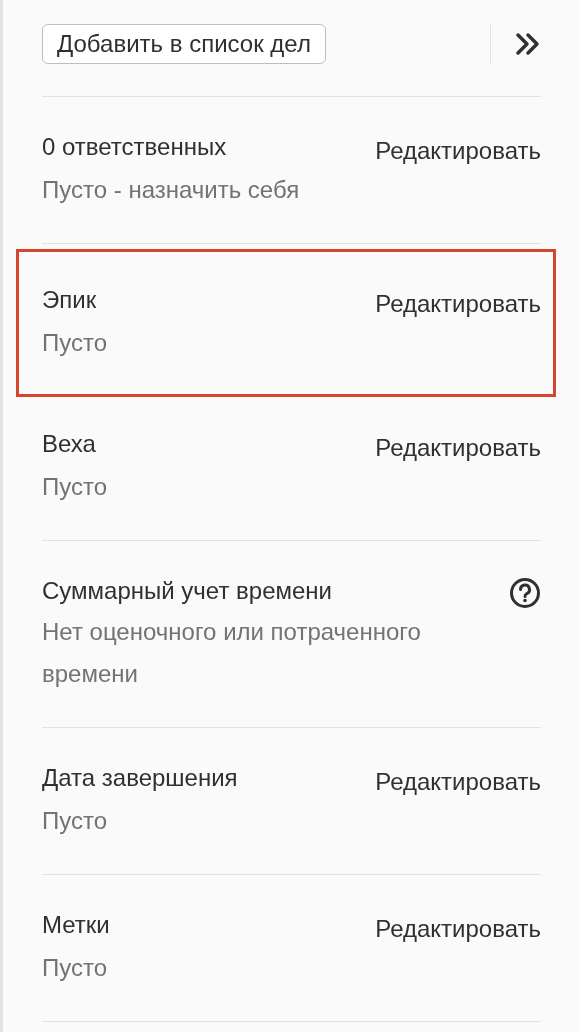 The width and height of the screenshot is (580, 1032). What do you see at coordinates (525, 593) in the screenshot?
I see `help-icon` at bounding box center [525, 593].